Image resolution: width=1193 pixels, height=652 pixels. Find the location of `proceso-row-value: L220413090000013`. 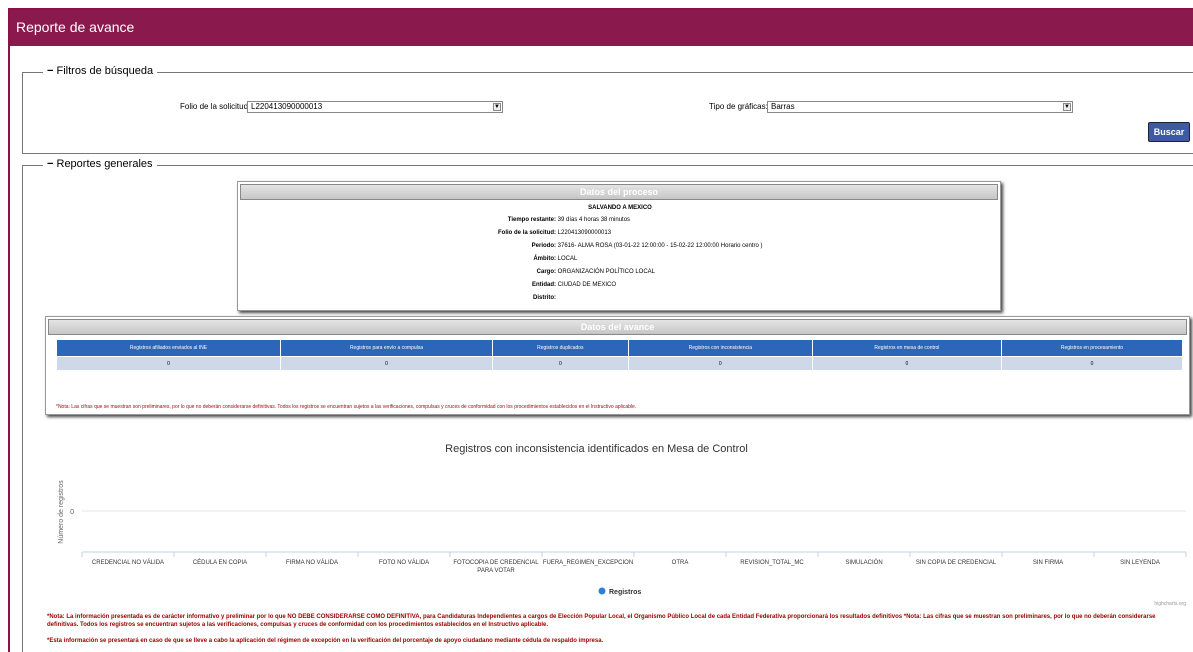

proceso-row-value: L220413090000013 is located at coordinates (584, 233).